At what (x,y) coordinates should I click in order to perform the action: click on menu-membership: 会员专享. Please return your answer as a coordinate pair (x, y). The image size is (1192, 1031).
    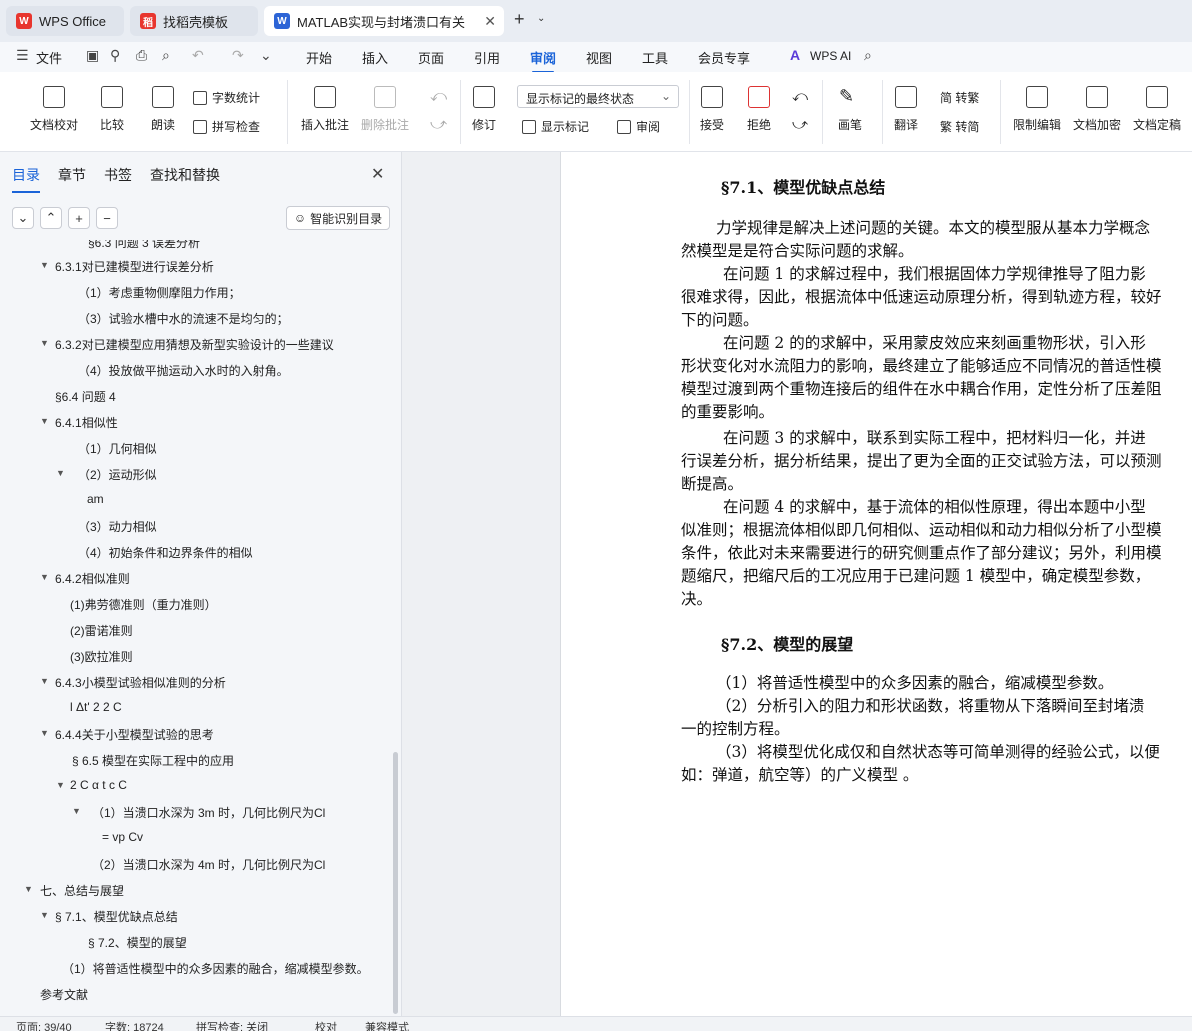
    Looking at the image, I should click on (724, 57).